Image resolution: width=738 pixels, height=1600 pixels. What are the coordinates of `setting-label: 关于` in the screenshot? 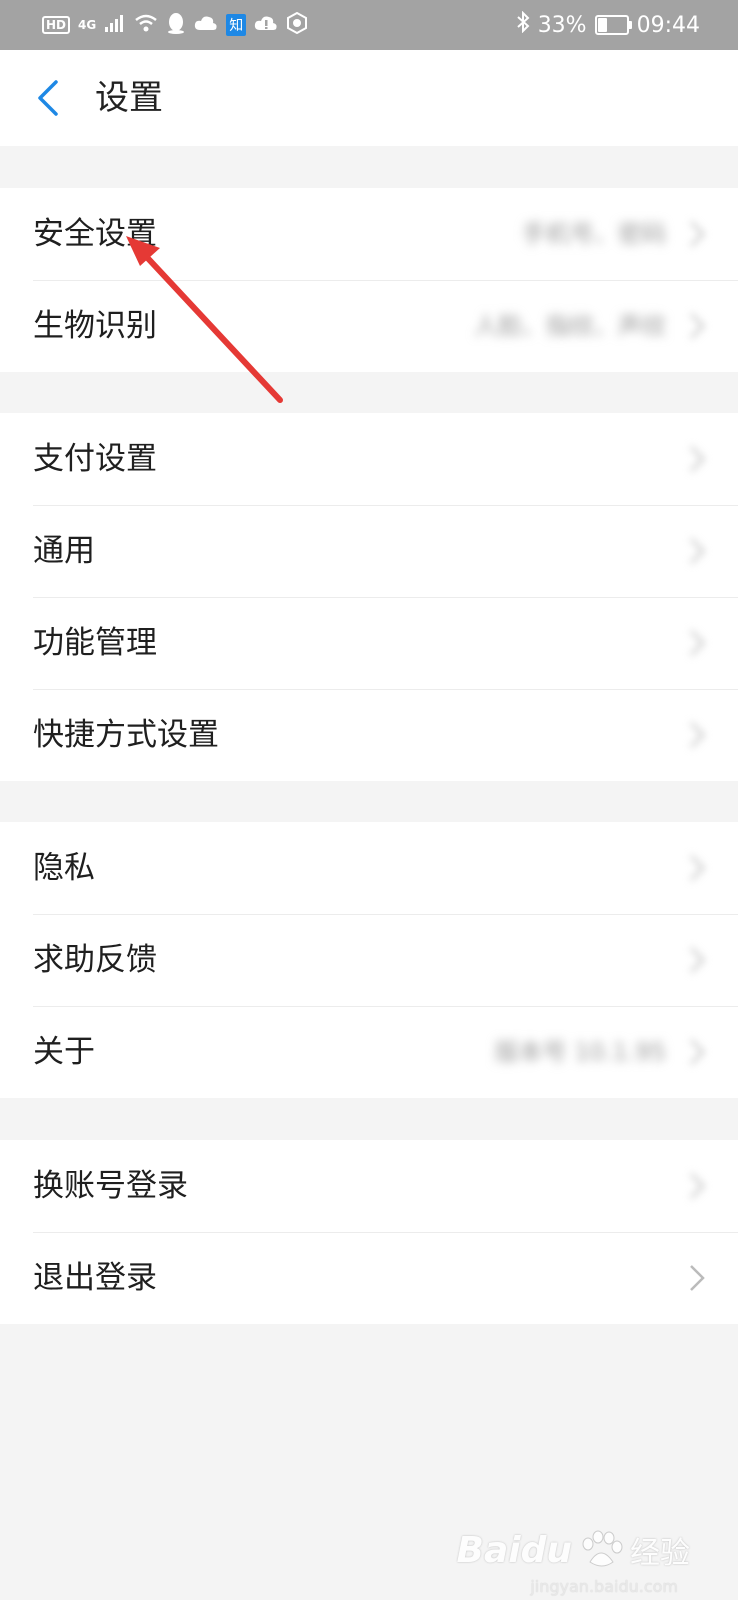 It's located at (64, 1052).